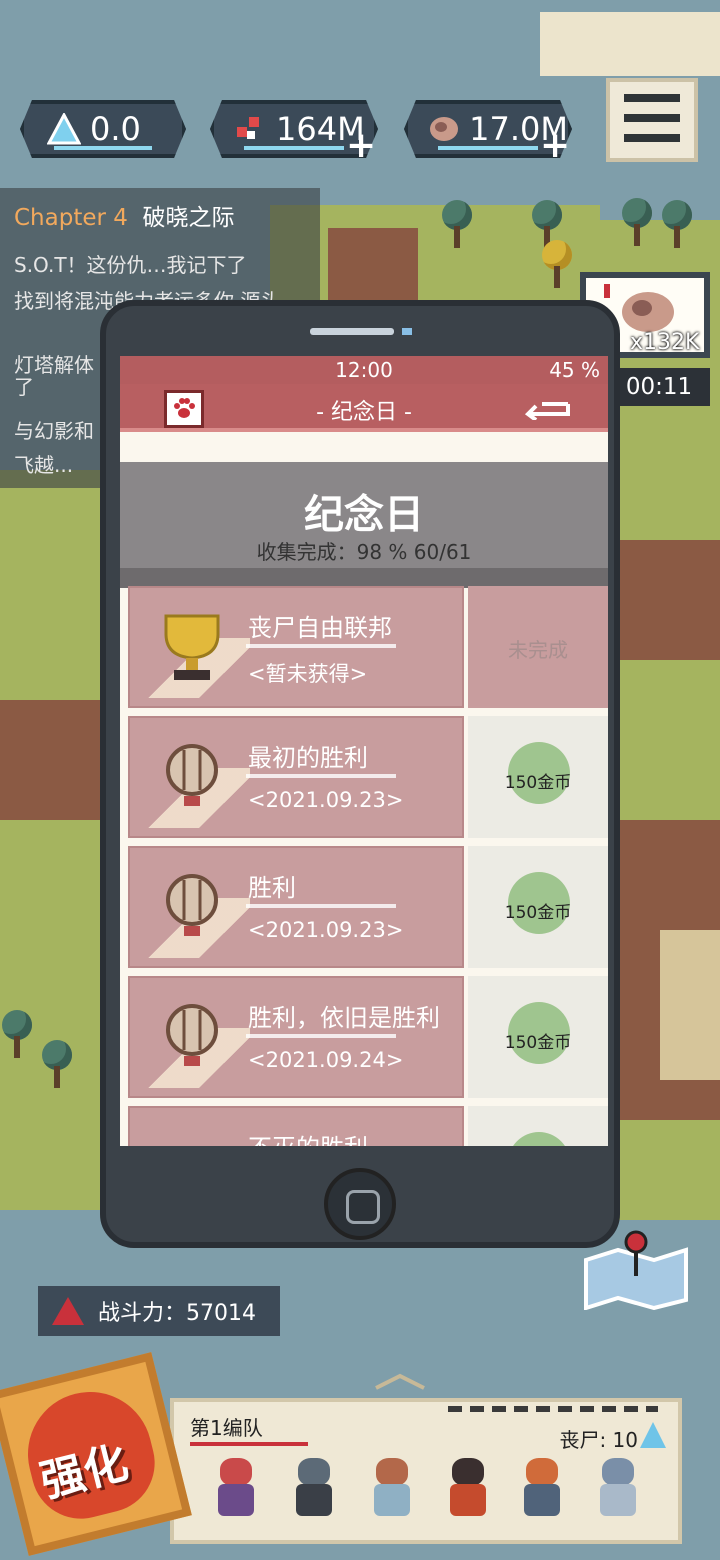  I want to click on home-button, so click(360, 1204).